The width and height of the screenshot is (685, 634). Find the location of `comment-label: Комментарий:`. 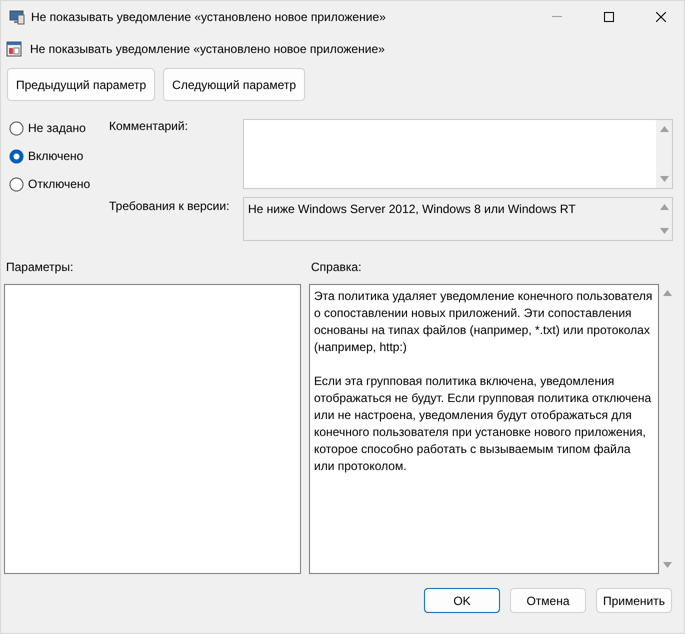

comment-label: Комментарий: is located at coordinates (149, 127).